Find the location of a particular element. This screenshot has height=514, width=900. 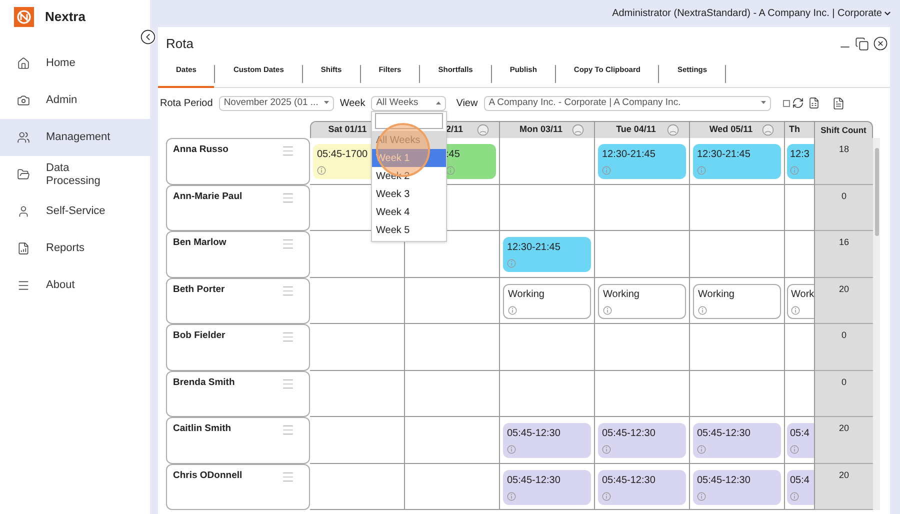

dropdown-option: Week 4 is located at coordinates (409, 212).